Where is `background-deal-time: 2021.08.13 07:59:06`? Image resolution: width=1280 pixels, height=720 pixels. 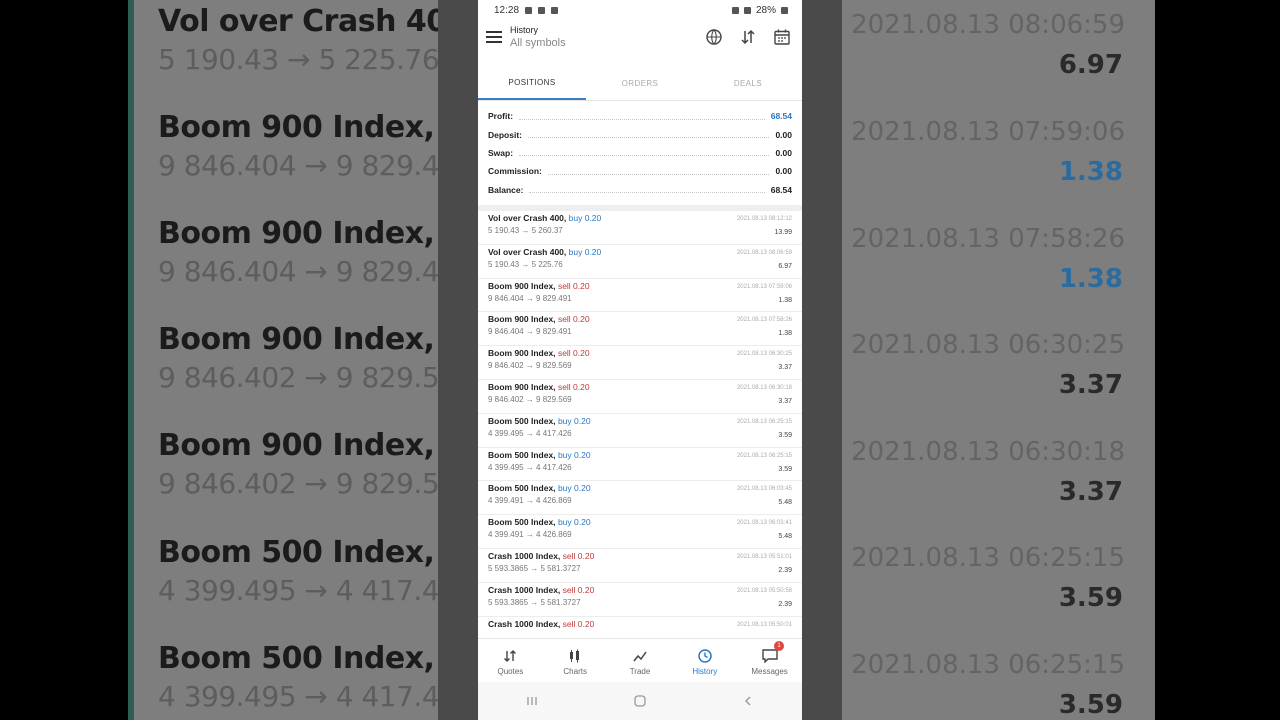
background-deal-time: 2021.08.13 07:59:06 is located at coordinates (988, 132).